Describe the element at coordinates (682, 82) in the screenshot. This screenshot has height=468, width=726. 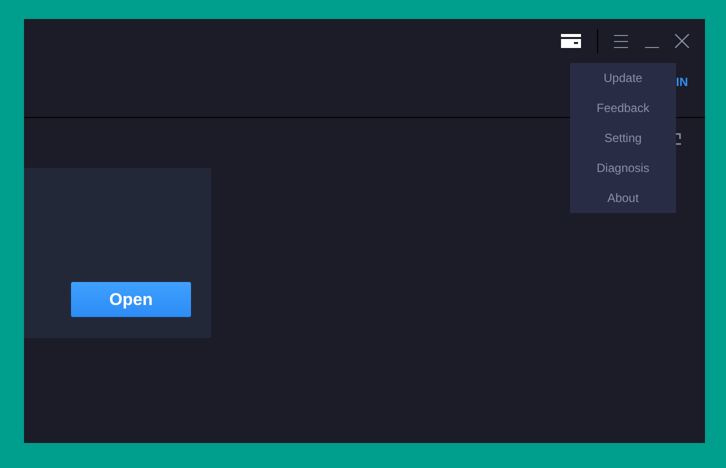
I see `header-link: IN` at that location.